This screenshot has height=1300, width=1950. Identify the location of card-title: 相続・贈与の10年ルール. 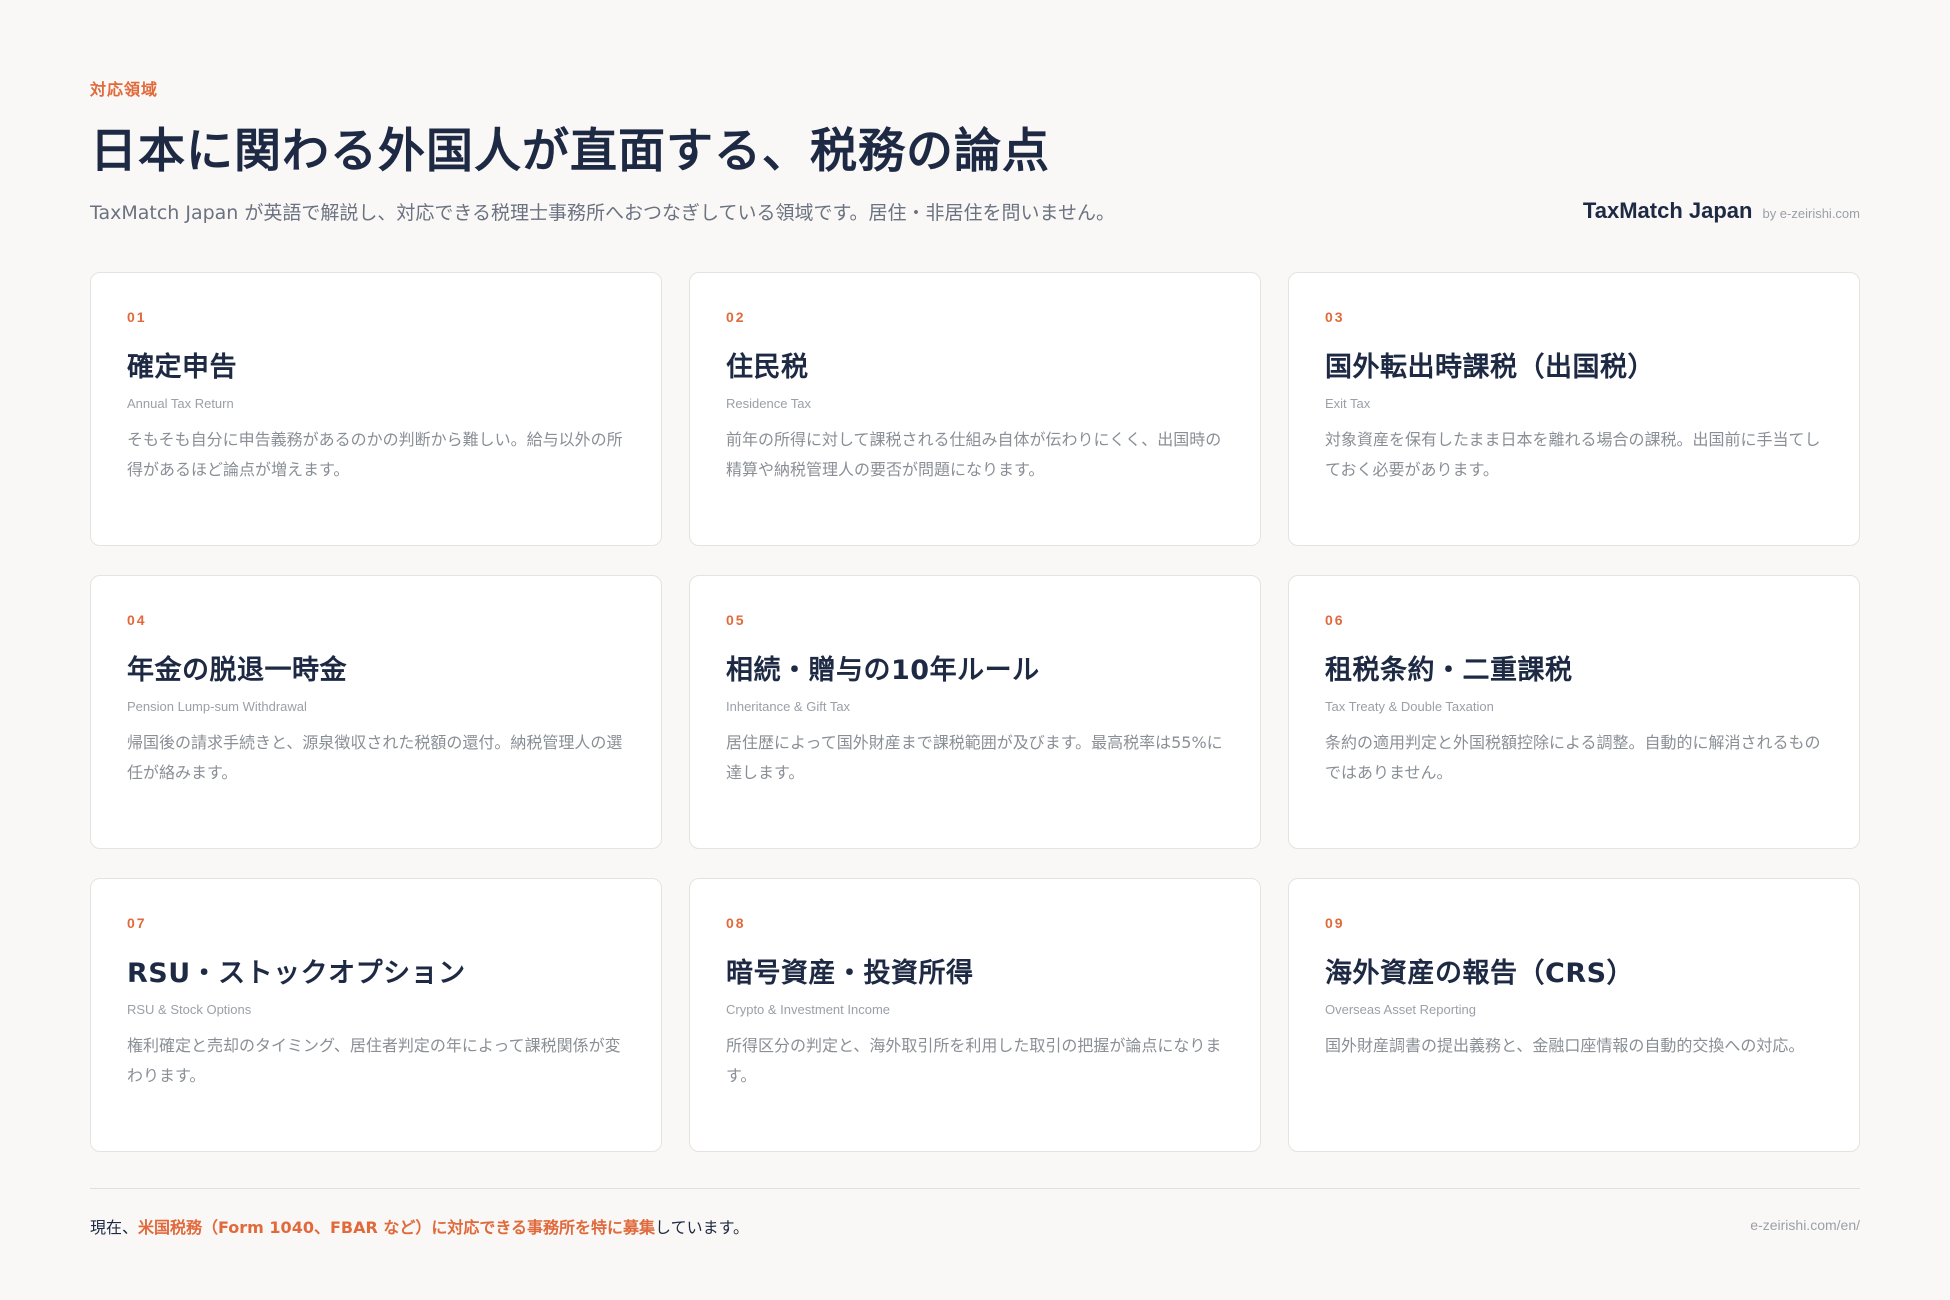
(883, 670).